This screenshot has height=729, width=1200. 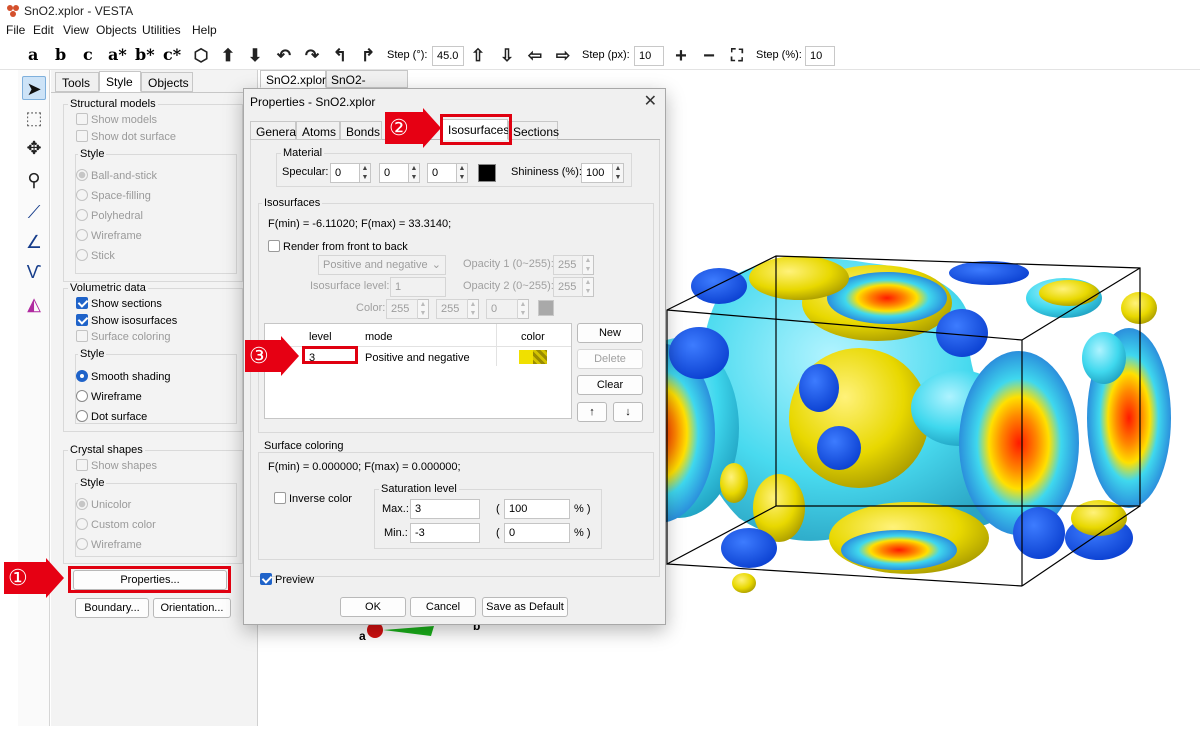 What do you see at coordinates (312, 56) in the screenshot?
I see `rotate-right-icon: ↷` at bounding box center [312, 56].